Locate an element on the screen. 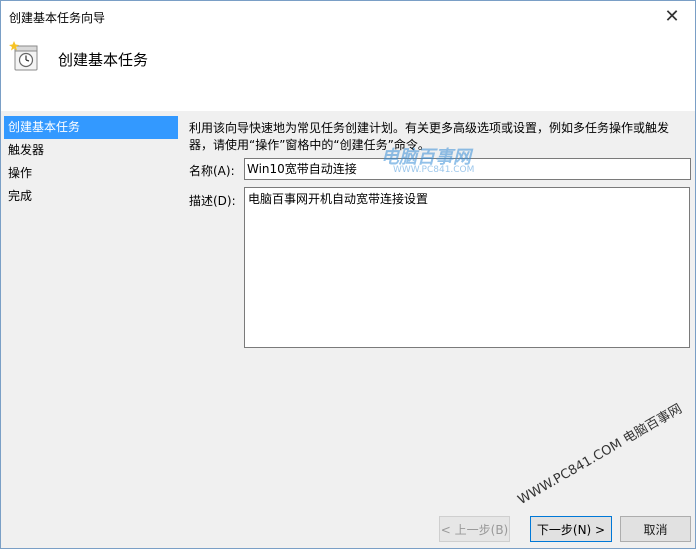 This screenshot has width=696, height=549. wizard-header: 创建基本任务 is located at coordinates (348, 71).